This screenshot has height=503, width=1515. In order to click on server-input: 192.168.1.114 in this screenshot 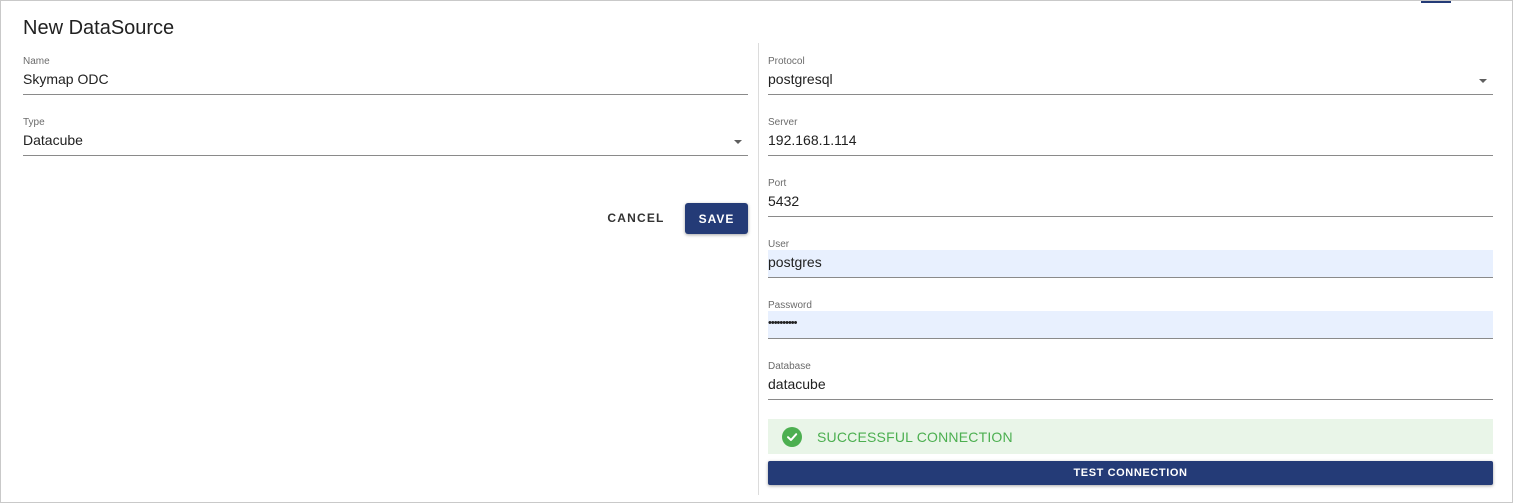, I will do `click(812, 140)`.